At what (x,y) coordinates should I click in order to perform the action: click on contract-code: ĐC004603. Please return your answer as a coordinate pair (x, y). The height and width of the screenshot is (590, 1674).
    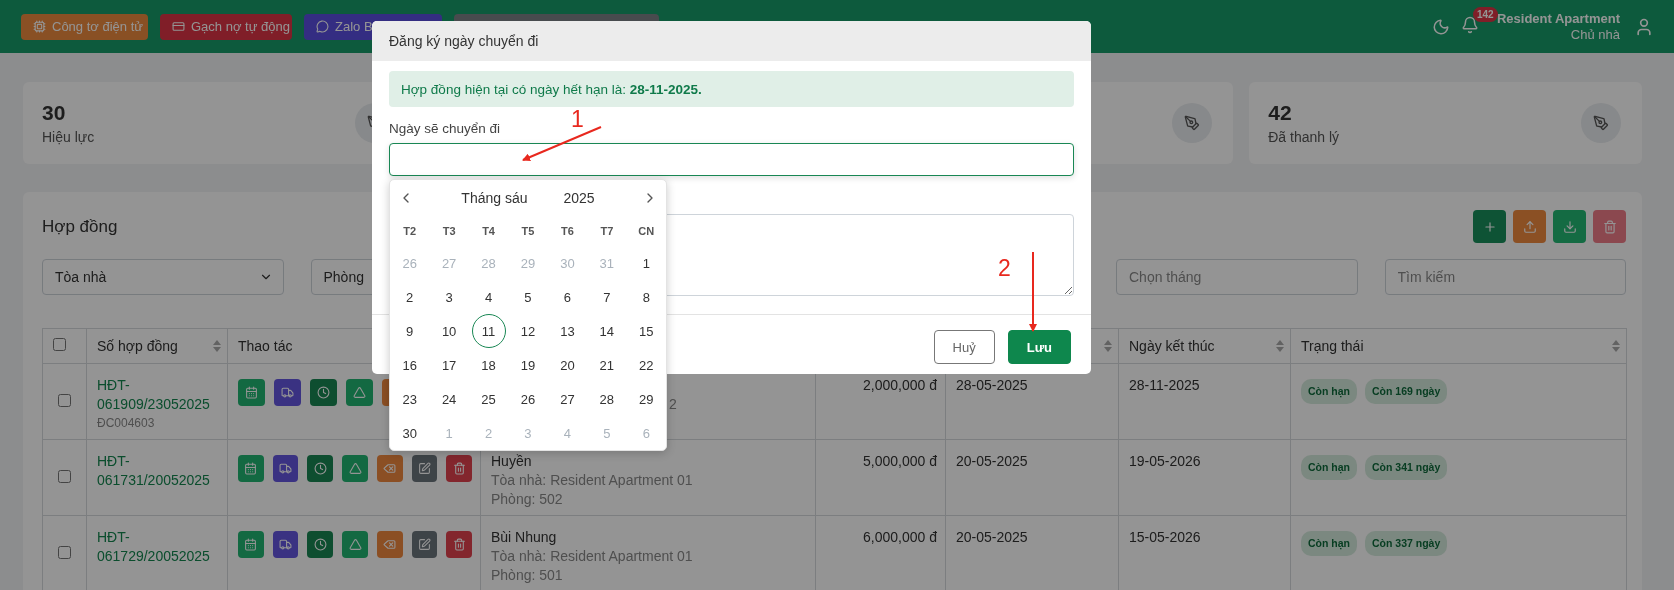
    Looking at the image, I should click on (126, 423).